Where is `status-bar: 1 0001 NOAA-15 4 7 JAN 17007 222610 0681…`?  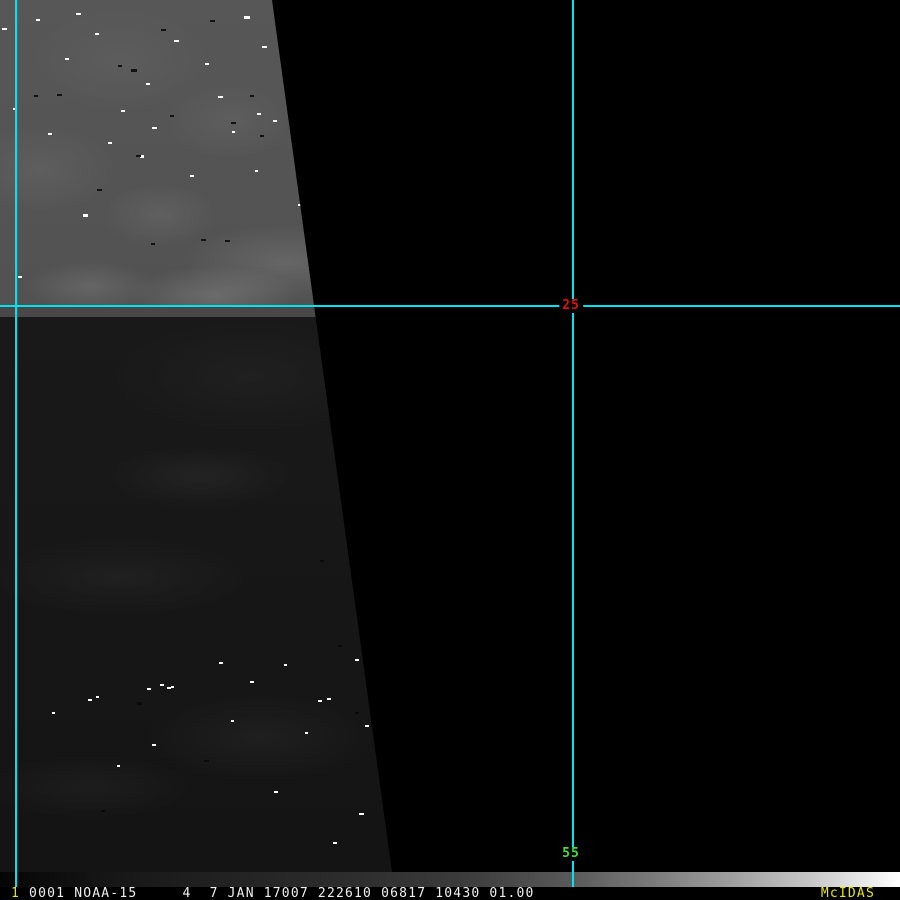 status-bar: 1 0001 NOAA-15 4 7 JAN 17007 222610 0681… is located at coordinates (450, 893).